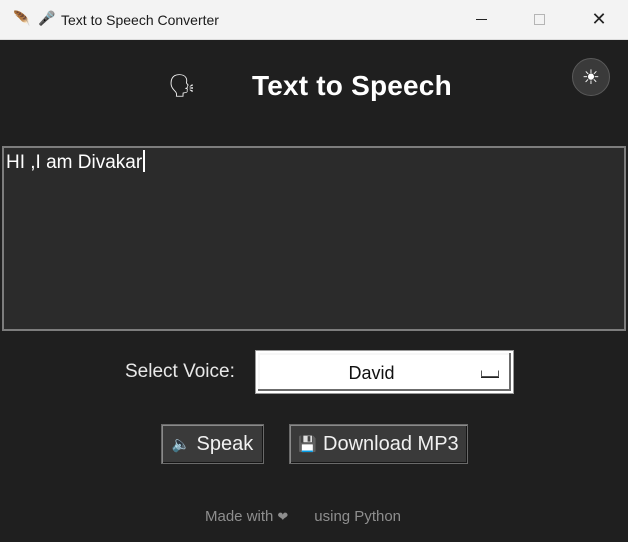  What do you see at coordinates (239, 516) in the screenshot?
I see `footer-prefix: Made with` at bounding box center [239, 516].